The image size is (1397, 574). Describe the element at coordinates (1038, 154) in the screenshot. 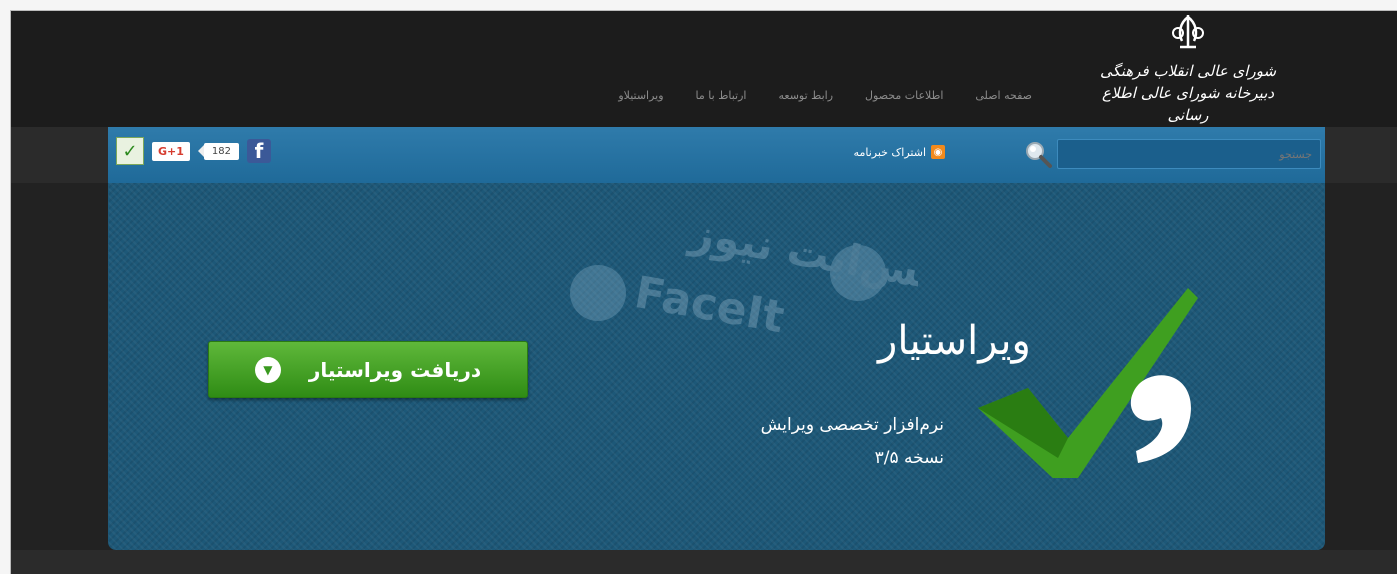

I see `search-icon` at that location.